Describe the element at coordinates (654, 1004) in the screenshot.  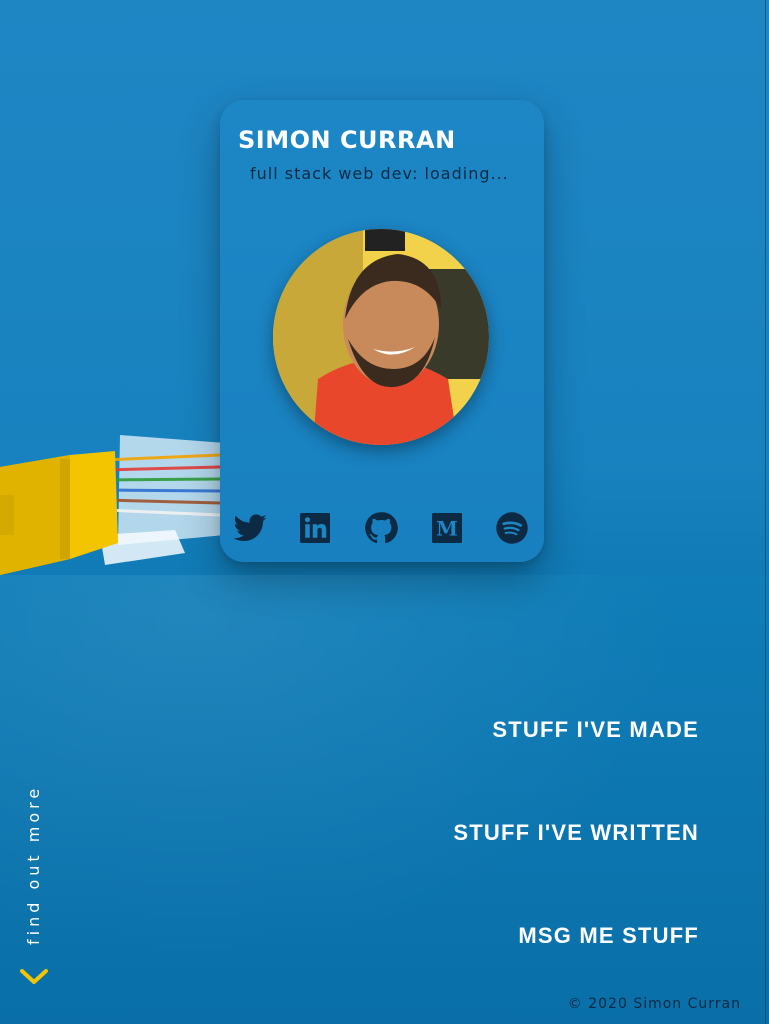
I see `footer-copyright: © 2020 Simon Curran` at that location.